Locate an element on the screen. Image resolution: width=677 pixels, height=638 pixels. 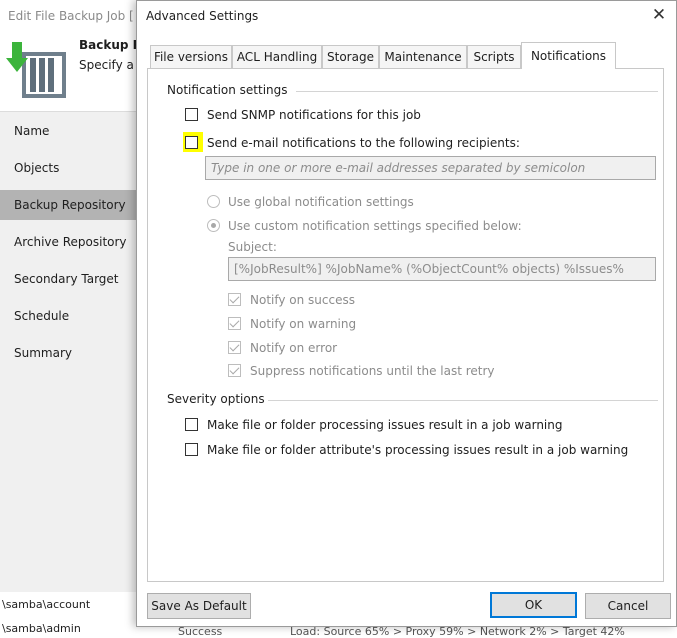
snmp-label: Send SNMP notifications for this job is located at coordinates (314, 115).